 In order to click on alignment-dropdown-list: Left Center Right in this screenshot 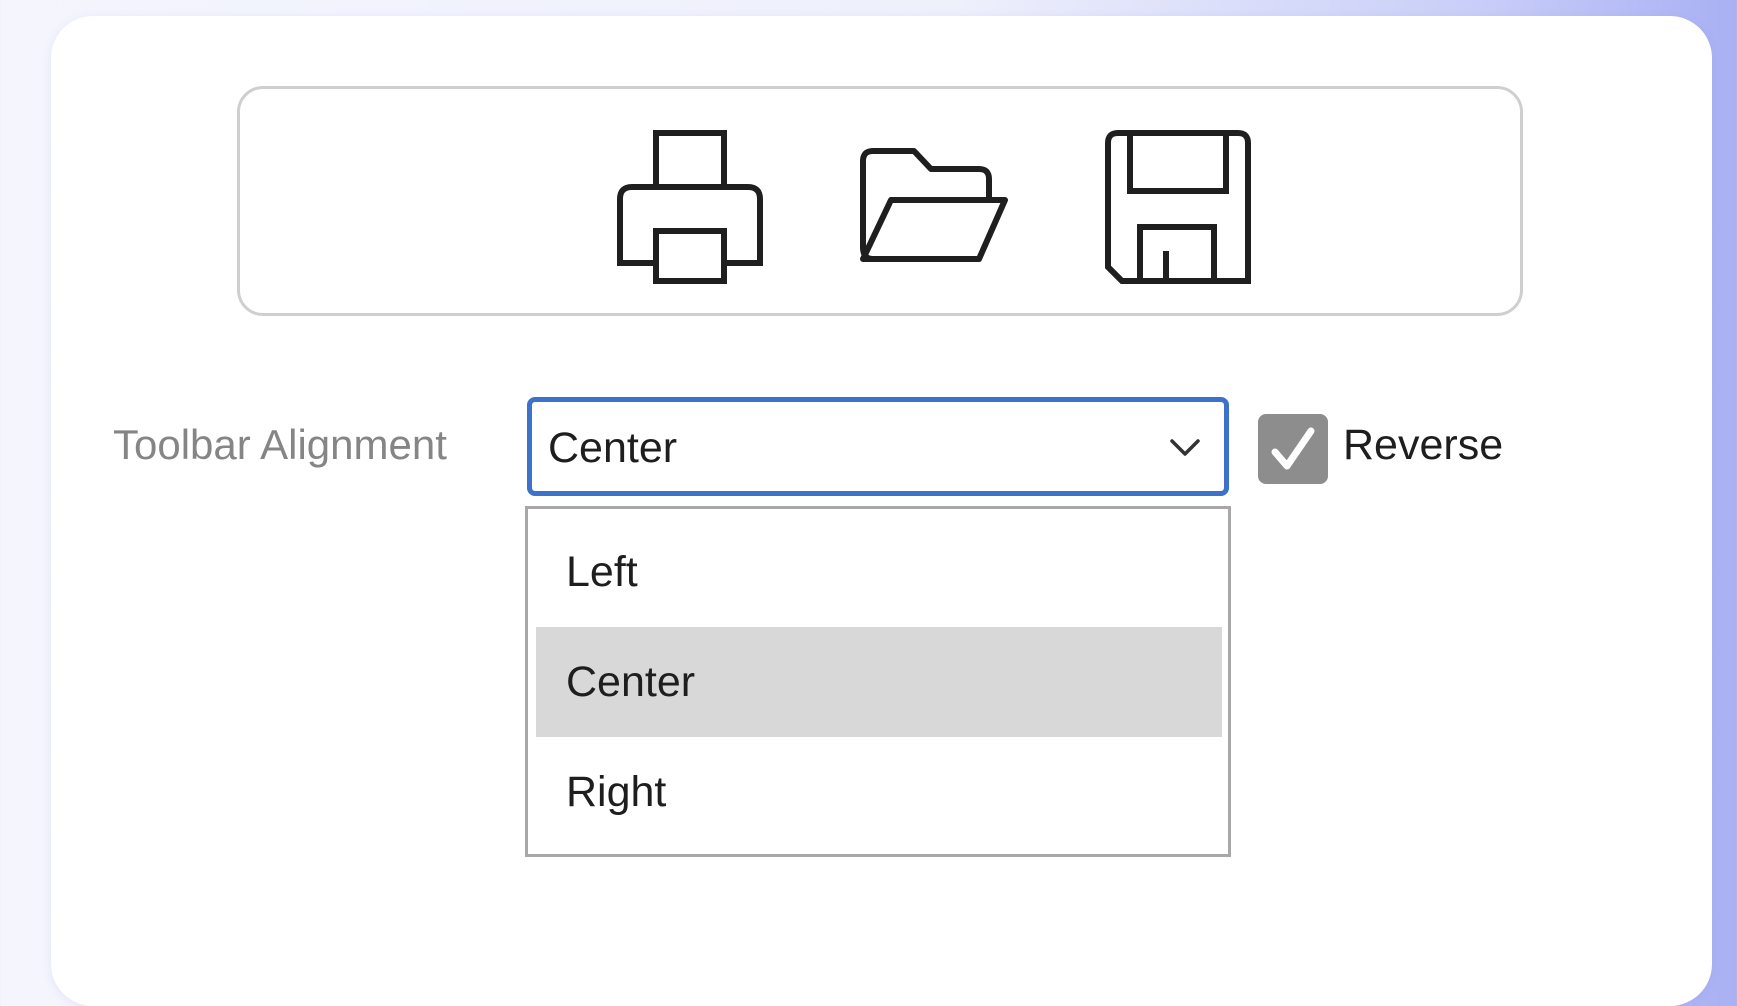, I will do `click(878, 681)`.